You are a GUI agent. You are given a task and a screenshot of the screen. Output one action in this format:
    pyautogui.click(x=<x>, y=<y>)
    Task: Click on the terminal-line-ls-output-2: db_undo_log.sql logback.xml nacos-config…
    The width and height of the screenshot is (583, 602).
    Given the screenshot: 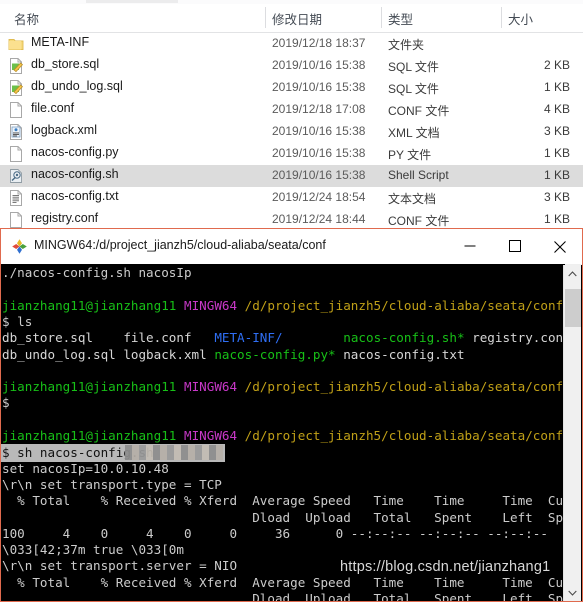 What is the action you would take?
    pyautogui.click(x=233, y=355)
    